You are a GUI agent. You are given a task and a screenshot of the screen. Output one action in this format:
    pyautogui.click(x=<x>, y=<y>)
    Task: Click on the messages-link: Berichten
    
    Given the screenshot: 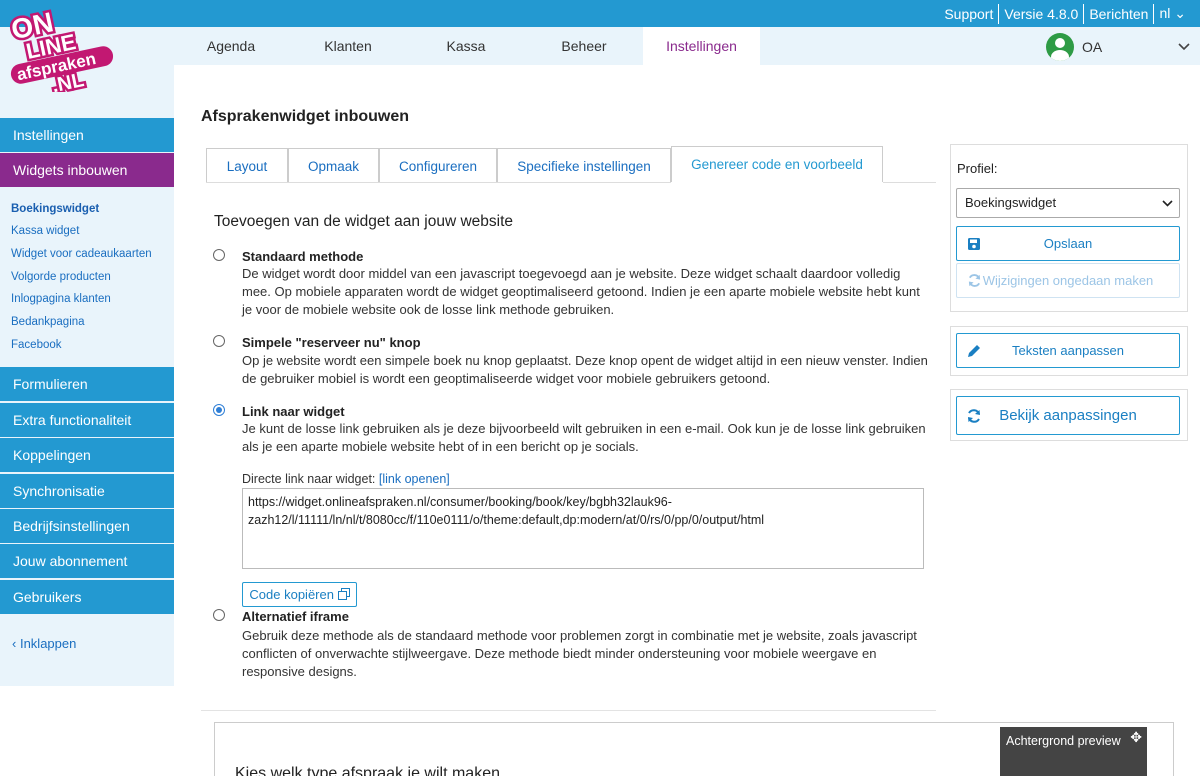 What is the action you would take?
    pyautogui.click(x=1118, y=14)
    